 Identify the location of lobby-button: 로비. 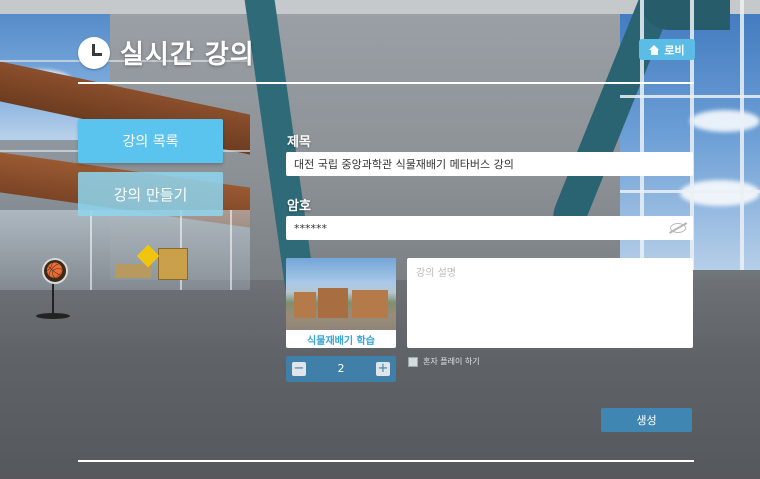
(667, 49).